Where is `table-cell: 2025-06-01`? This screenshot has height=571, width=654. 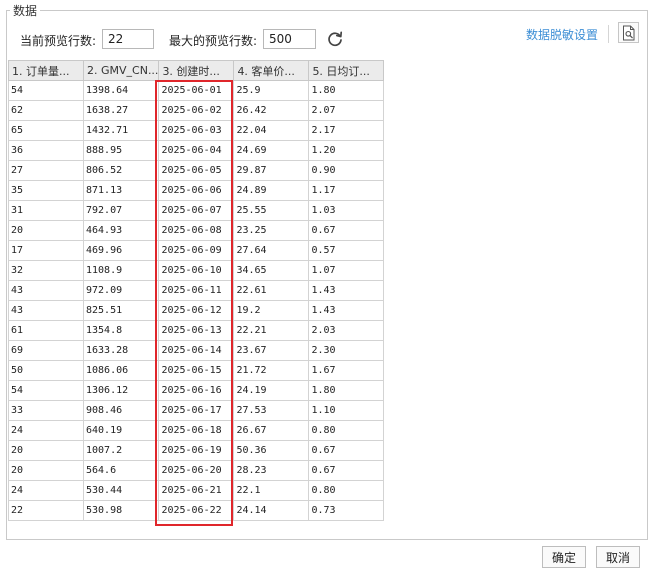 table-cell: 2025-06-01 is located at coordinates (196, 90).